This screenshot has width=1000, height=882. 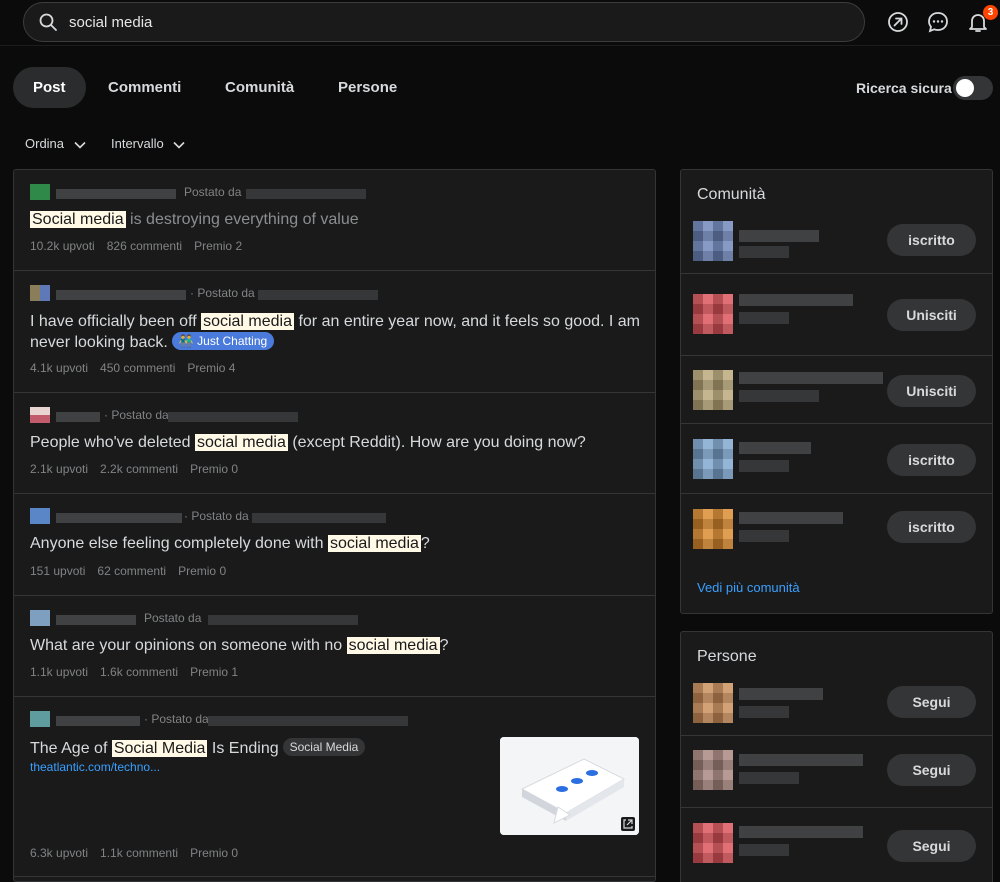 What do you see at coordinates (973, 88) in the screenshot?
I see `safe-search-toggle` at bounding box center [973, 88].